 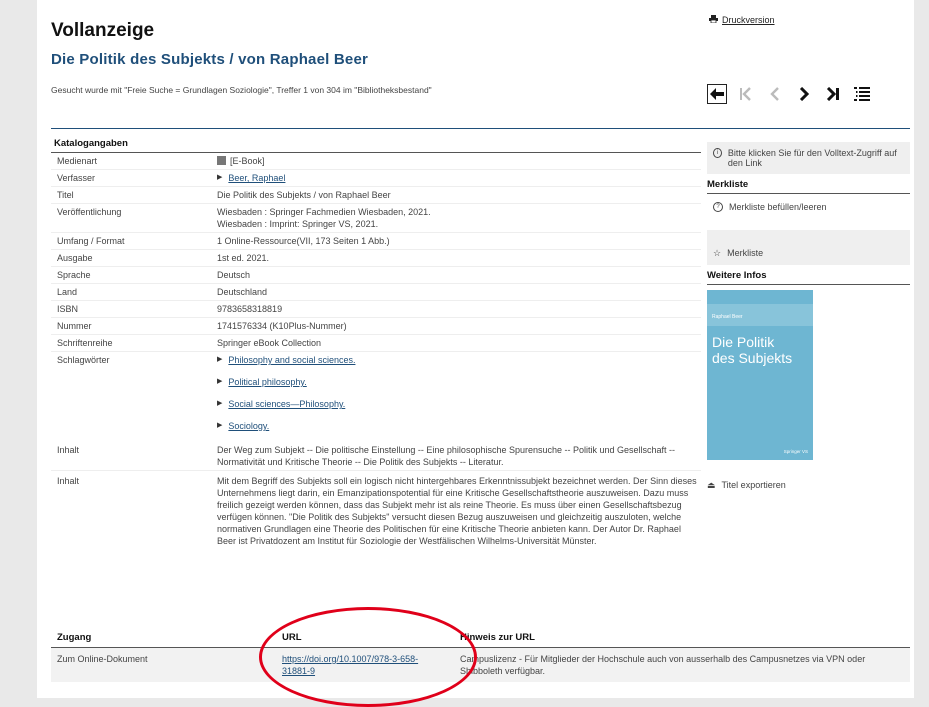 I want to click on access-table-header: Zugang URL Hinweis zur URL, so click(x=480, y=638).